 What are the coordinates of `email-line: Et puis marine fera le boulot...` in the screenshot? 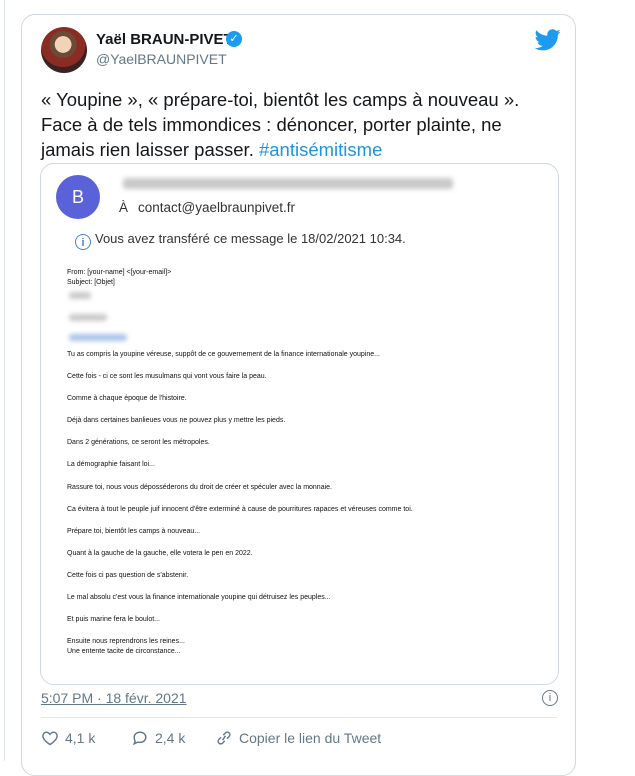 It's located at (113, 620).